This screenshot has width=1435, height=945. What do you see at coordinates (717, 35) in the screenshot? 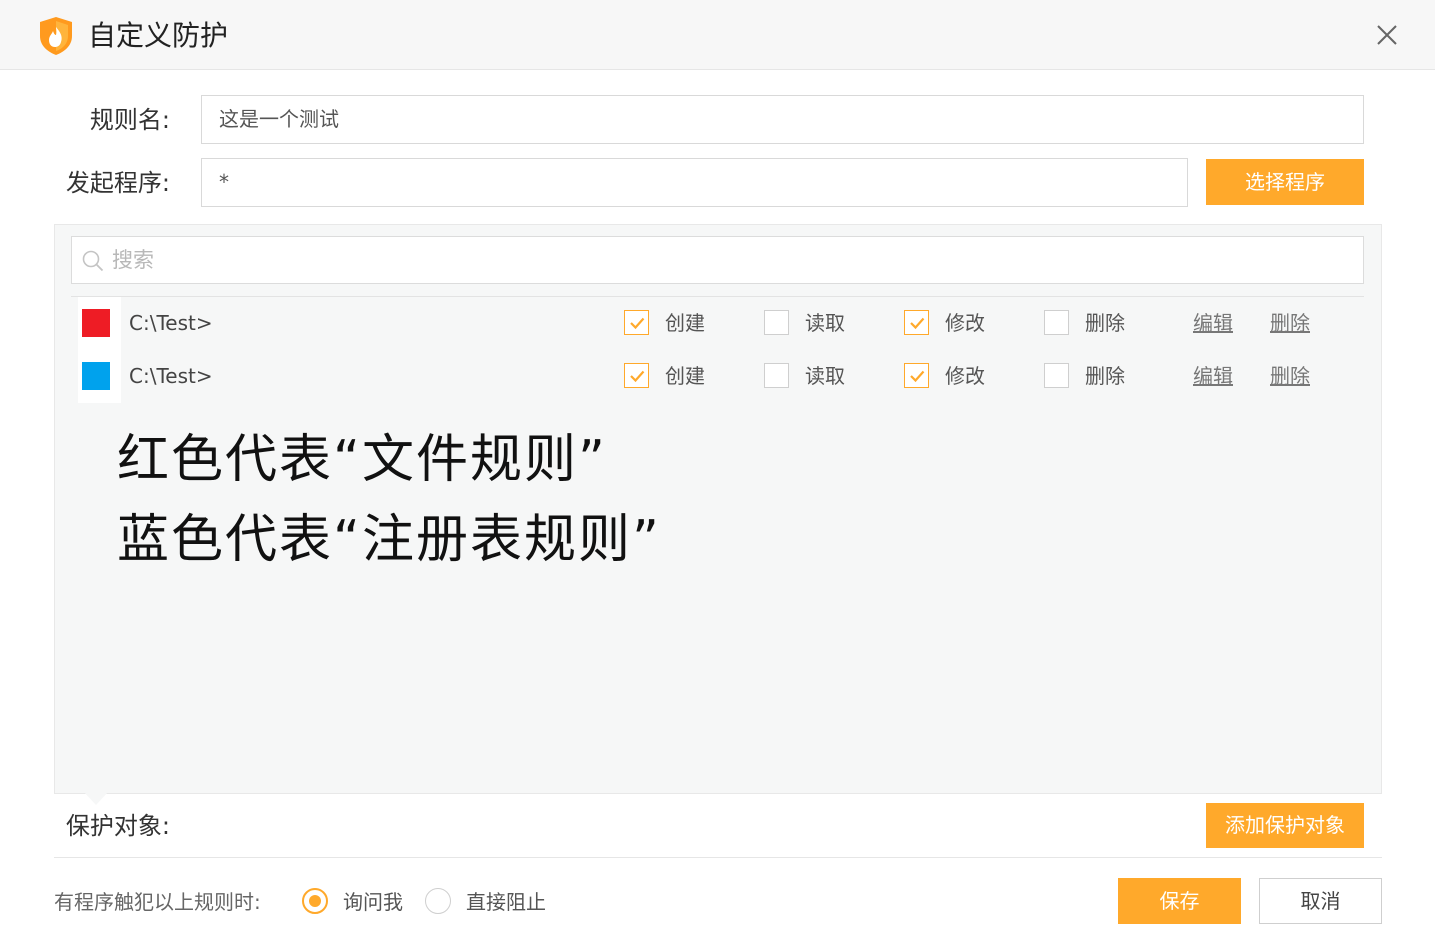
I see `title-bar: 自定义防护` at bounding box center [717, 35].